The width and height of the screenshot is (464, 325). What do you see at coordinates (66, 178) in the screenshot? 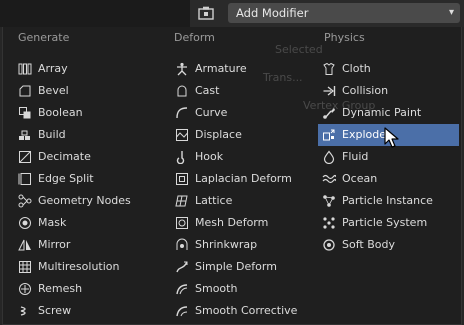
I see `menu-item-label: Edge Split` at bounding box center [66, 178].